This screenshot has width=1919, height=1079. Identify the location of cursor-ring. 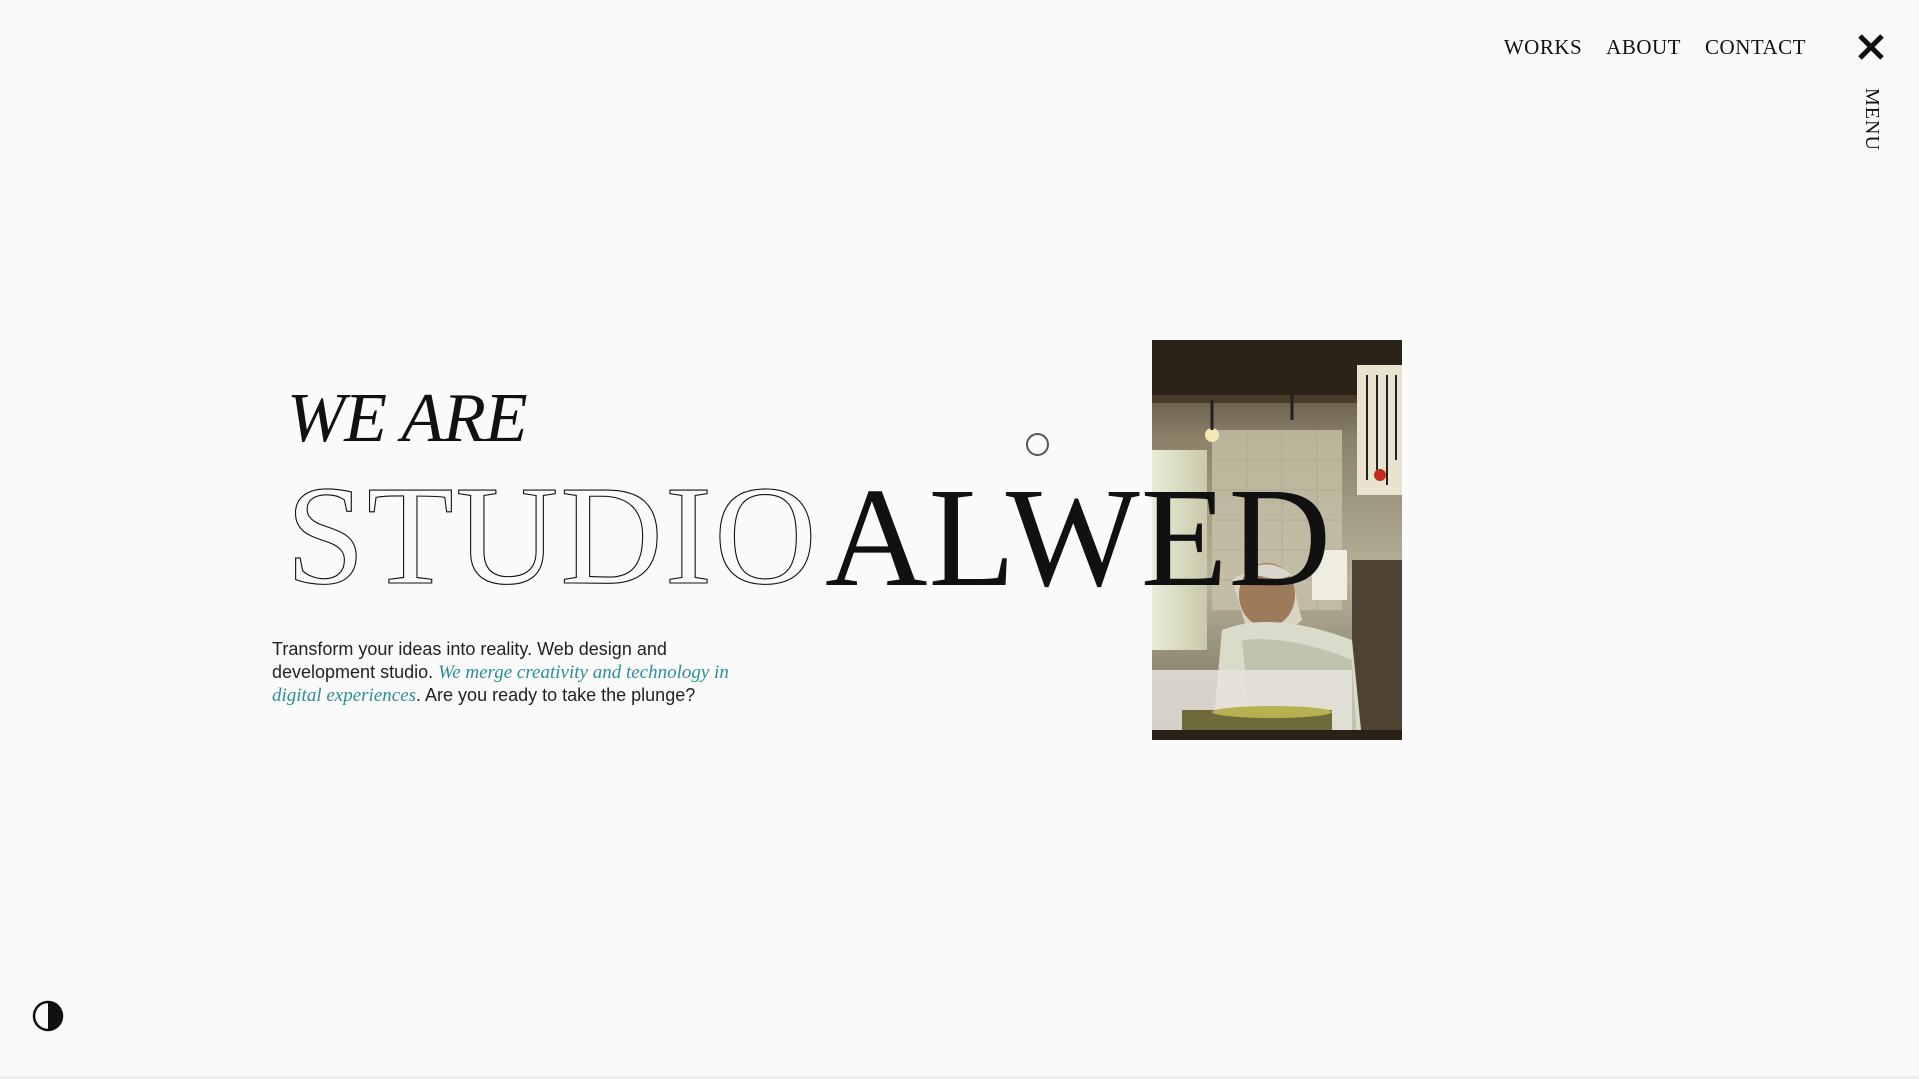
(1037, 444).